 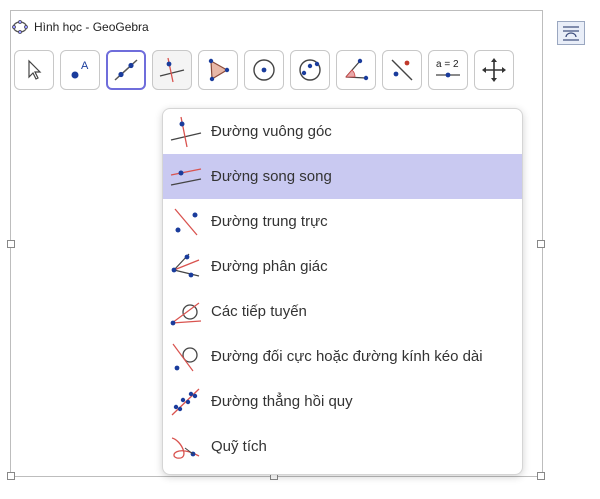 I want to click on circle-tool-button, so click(x=264, y=70).